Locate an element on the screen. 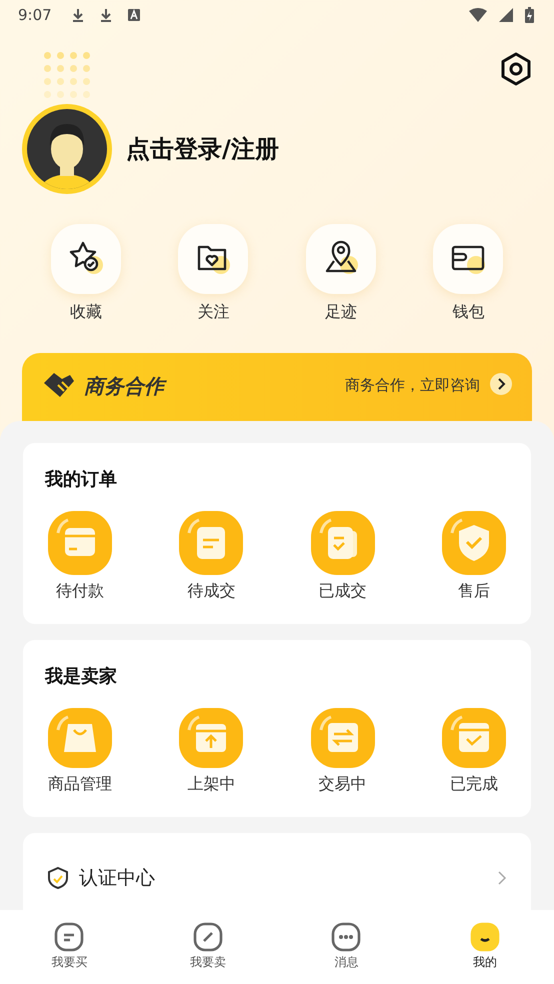  document-check-icon is located at coordinates (342, 543).